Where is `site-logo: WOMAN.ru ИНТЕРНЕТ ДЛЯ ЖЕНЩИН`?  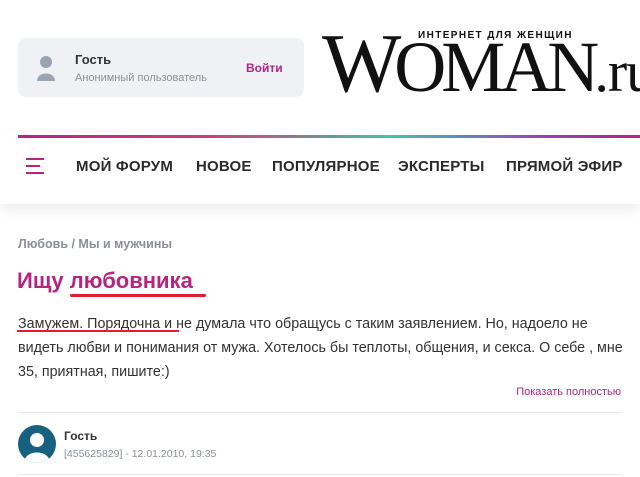
site-logo: WOMAN.ru ИНТЕРНЕТ ДЛЯ ЖЕНЩИН is located at coordinates (481, 65).